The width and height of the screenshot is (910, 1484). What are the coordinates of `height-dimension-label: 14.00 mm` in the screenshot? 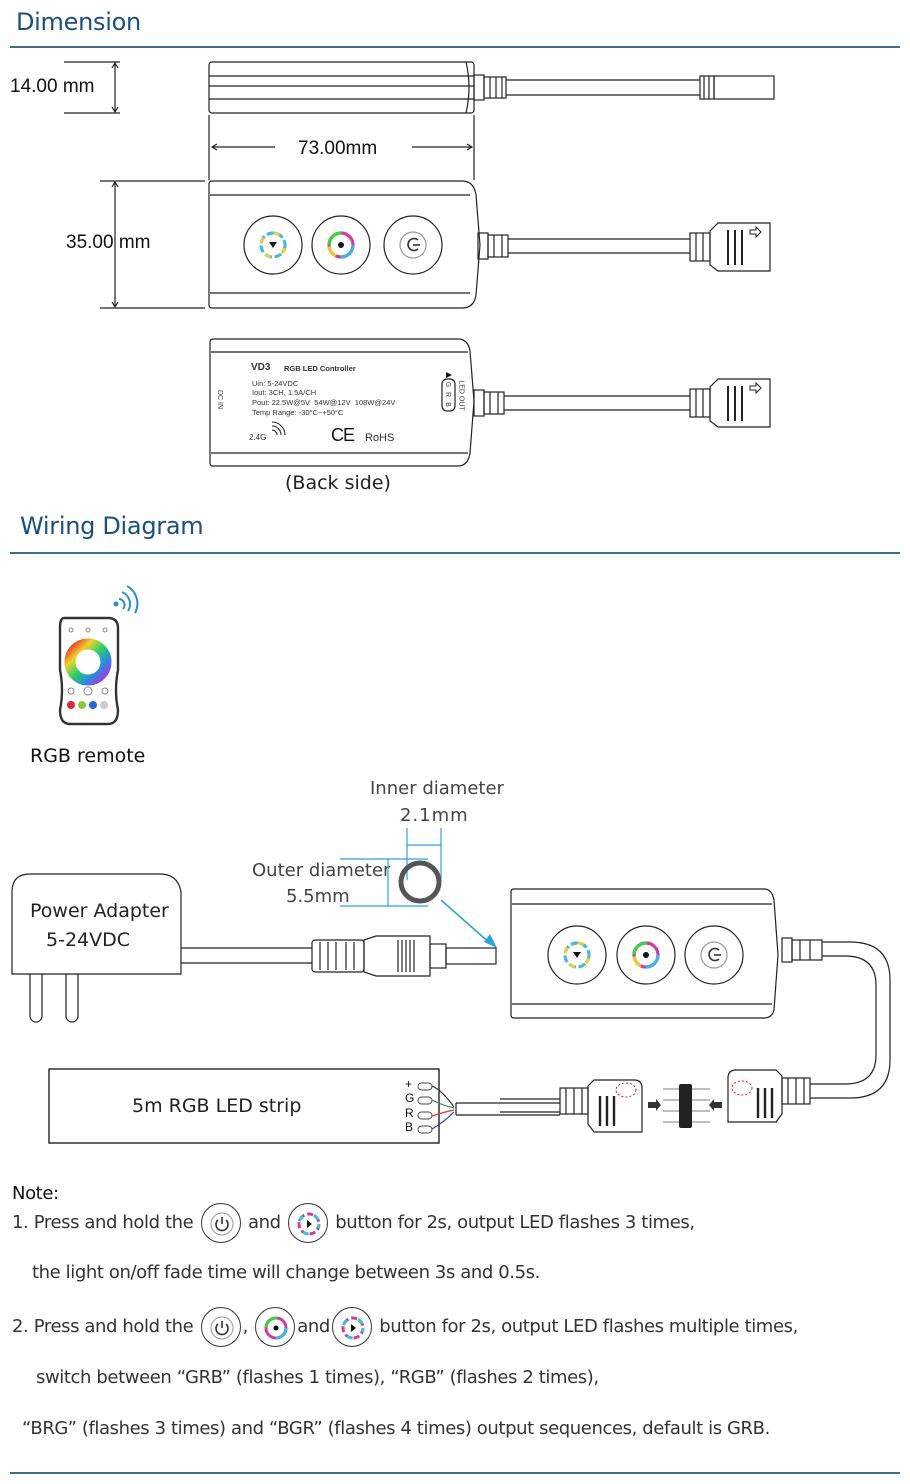 It's located at (52, 86).